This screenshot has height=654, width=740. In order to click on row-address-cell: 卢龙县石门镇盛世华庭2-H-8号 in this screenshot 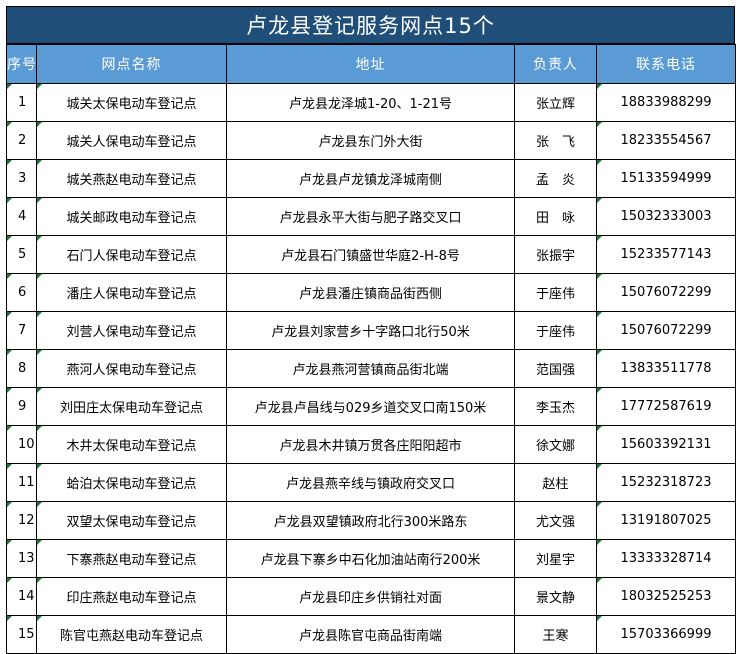, I will do `click(370, 254)`.